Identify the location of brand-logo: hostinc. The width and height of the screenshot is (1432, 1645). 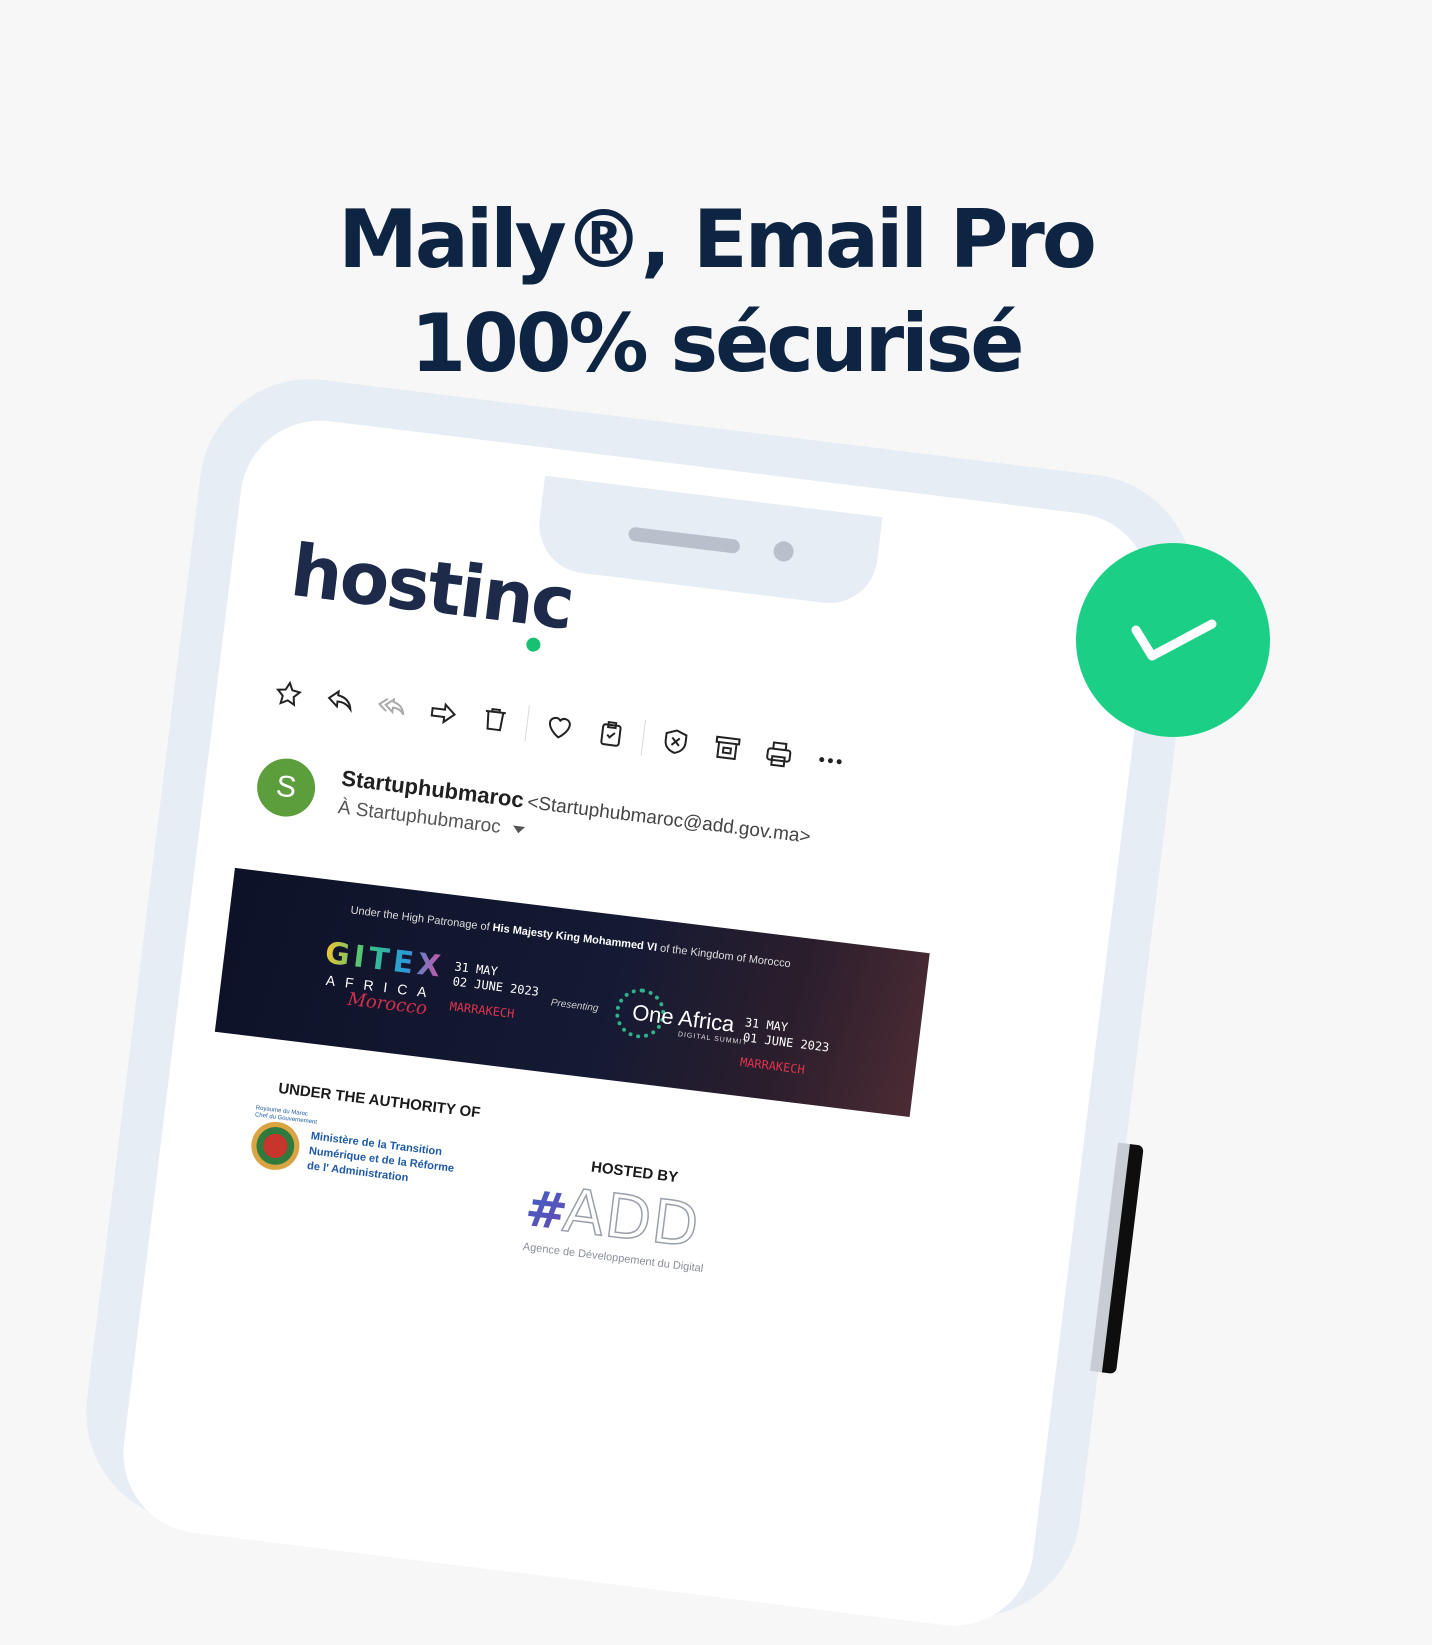
(432, 586).